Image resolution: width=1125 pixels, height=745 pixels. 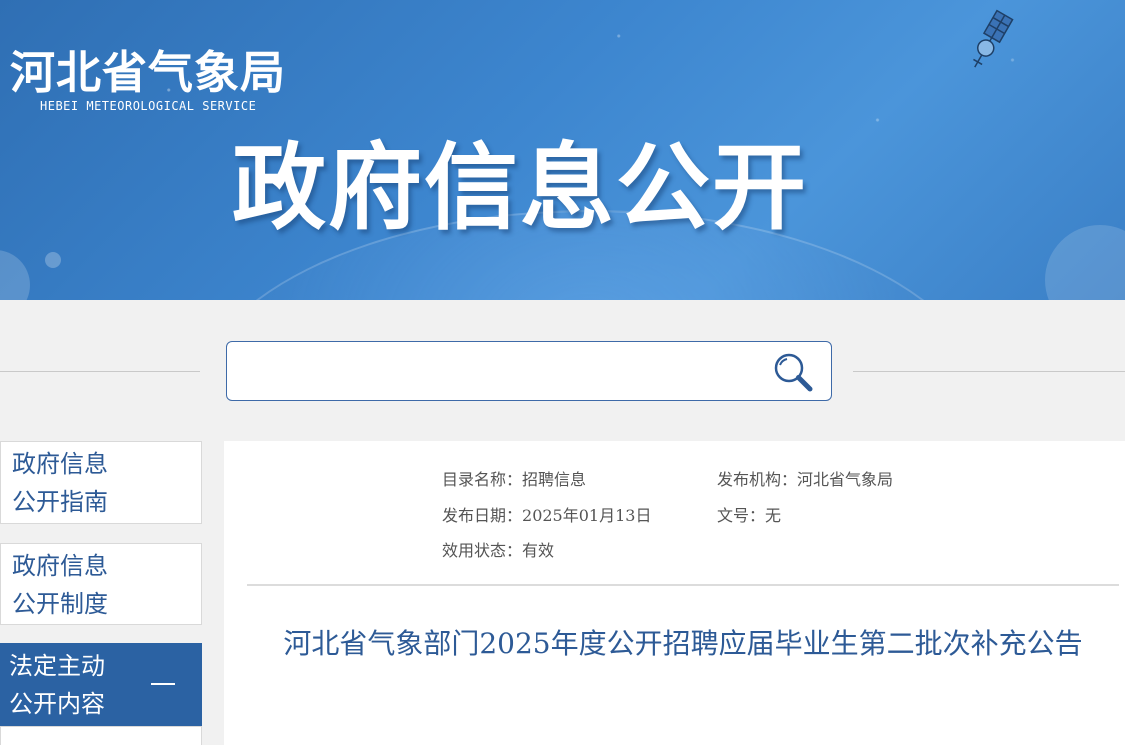 I want to click on status-field: 效用状态：有效, so click(x=498, y=549).